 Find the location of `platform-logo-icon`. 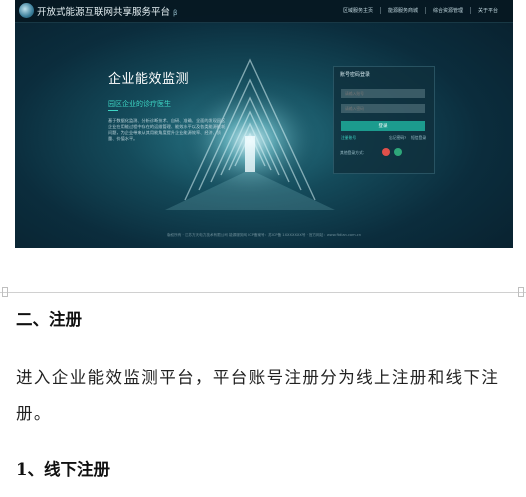

platform-logo-icon is located at coordinates (26, 10).